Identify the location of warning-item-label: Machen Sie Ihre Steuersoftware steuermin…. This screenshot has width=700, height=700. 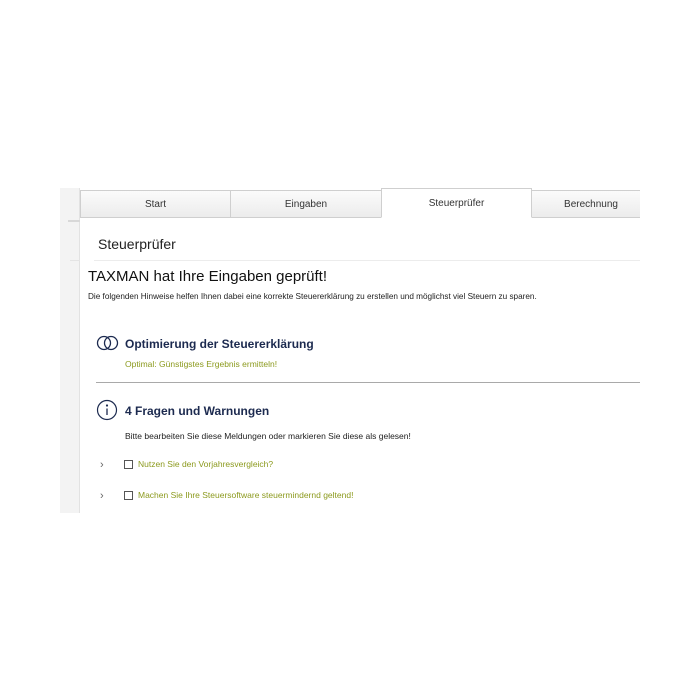
(245, 495).